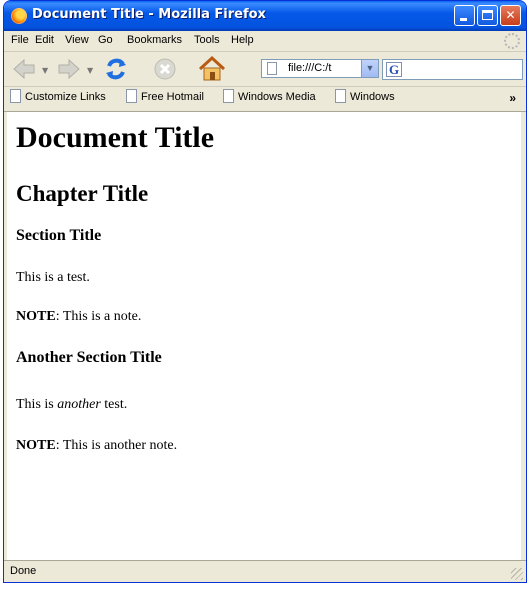 This screenshot has width=531, height=592. I want to click on note-paragraph: NOTE: This is a note., so click(78, 317).